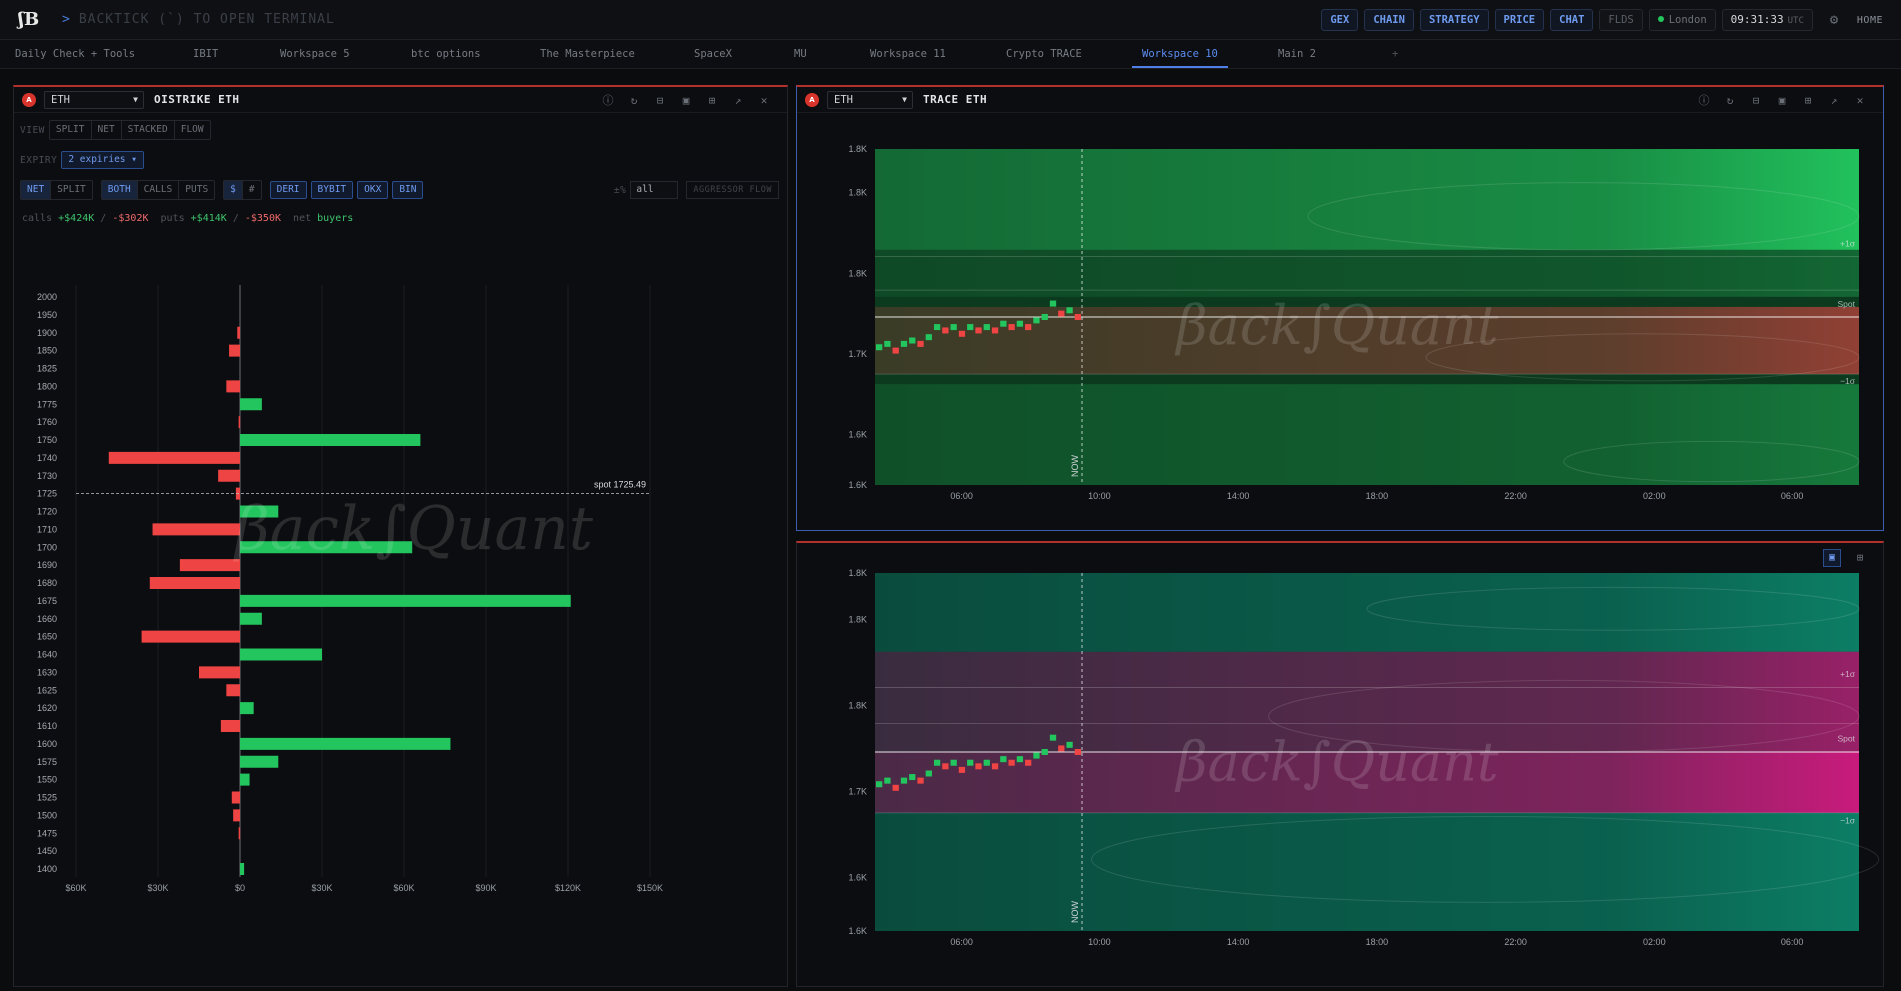  I want to click on chat-button: CHAT, so click(1572, 20).